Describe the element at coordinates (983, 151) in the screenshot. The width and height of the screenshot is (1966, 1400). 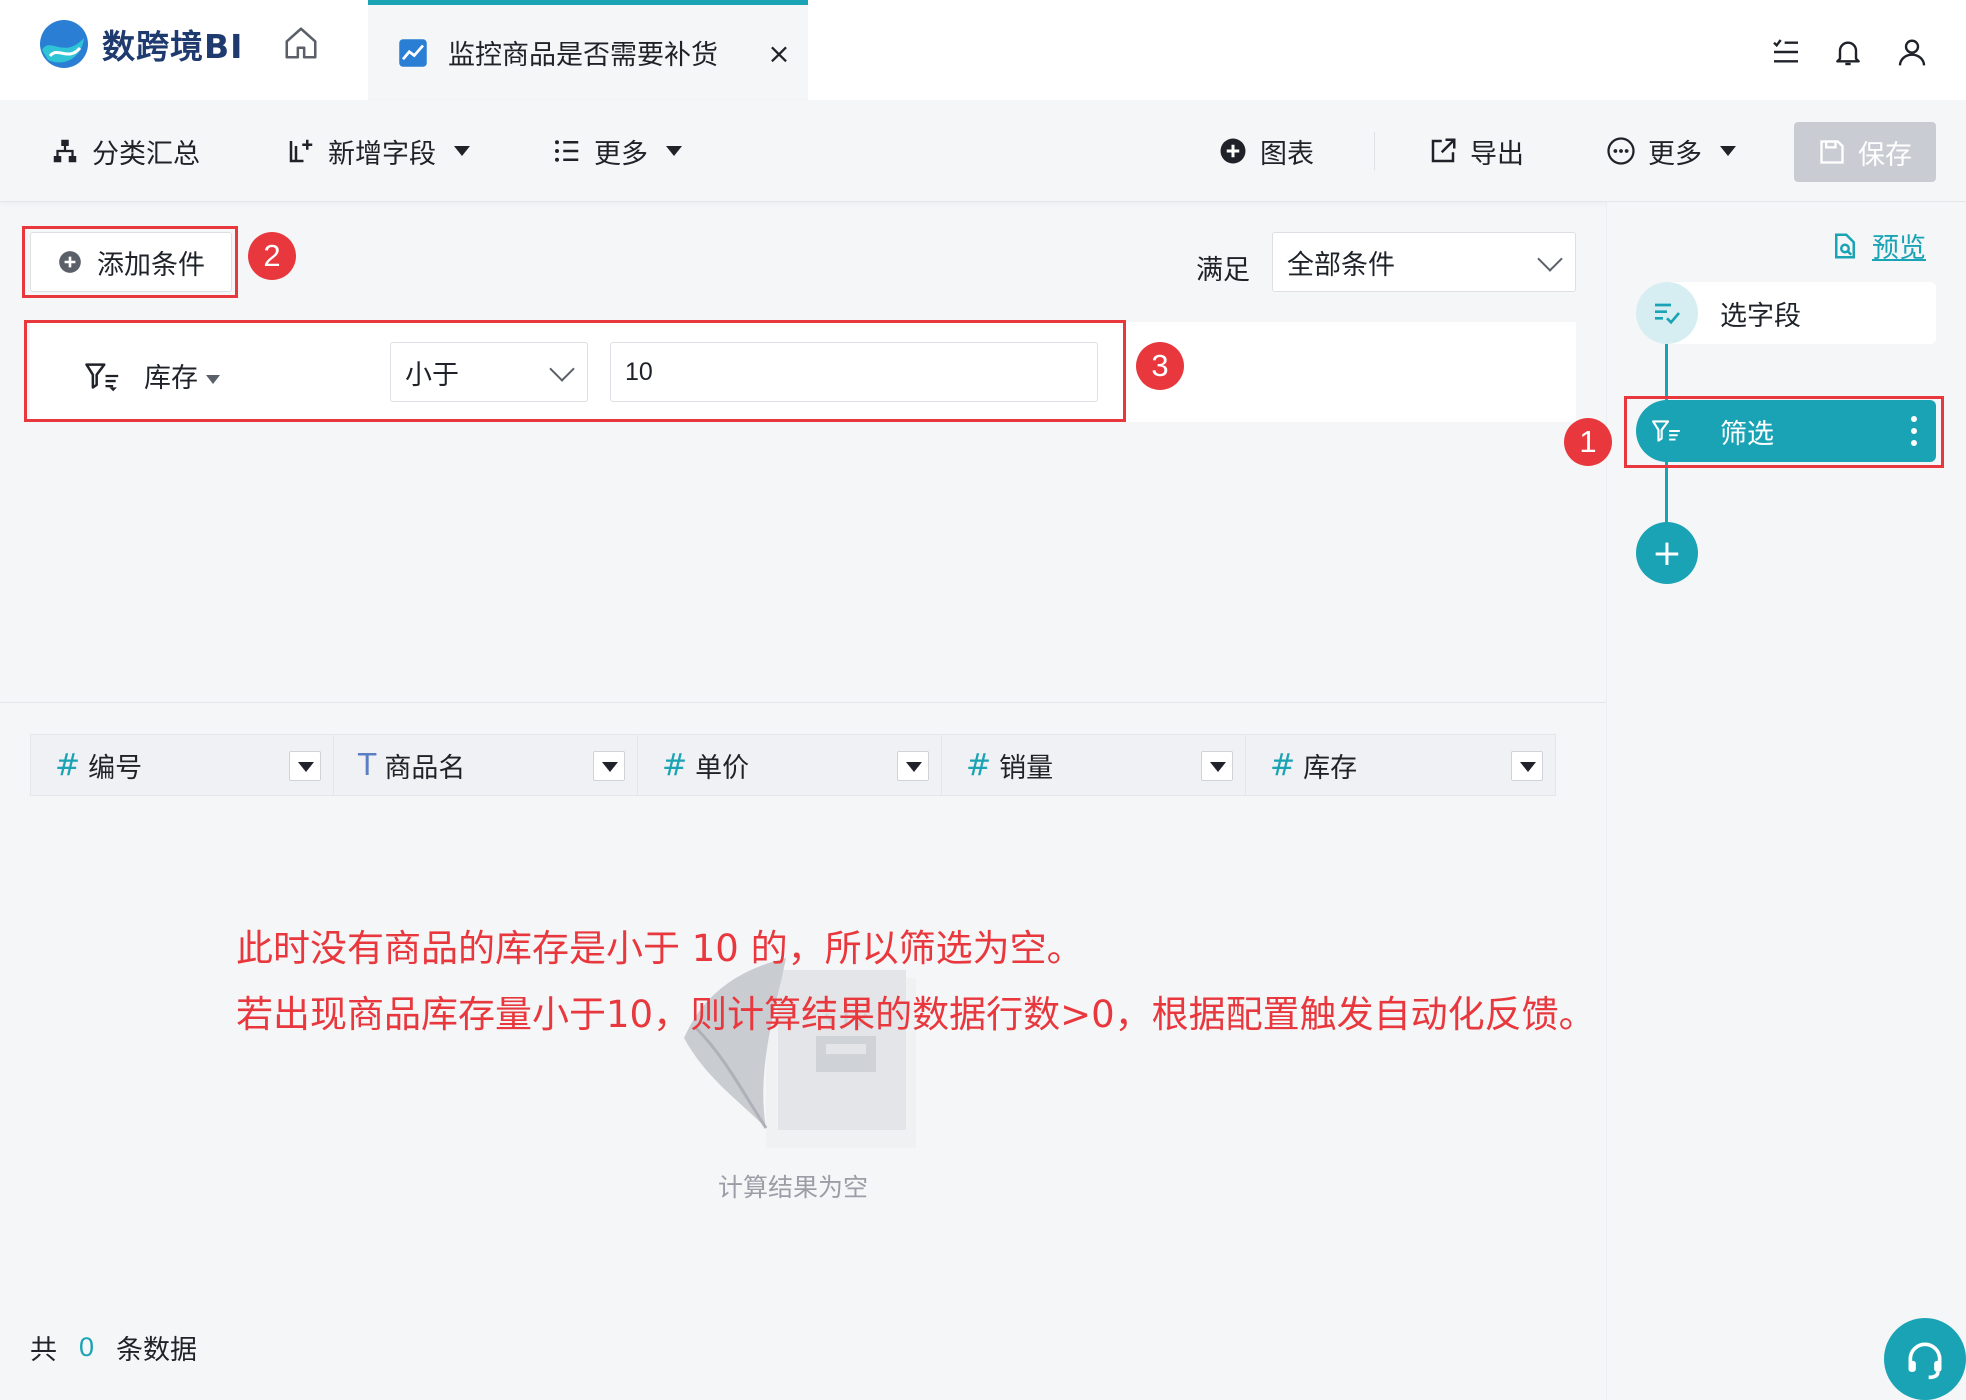
I see `toolbar: 分类汇总 新增字段 更多 图表 导出 更多` at that location.